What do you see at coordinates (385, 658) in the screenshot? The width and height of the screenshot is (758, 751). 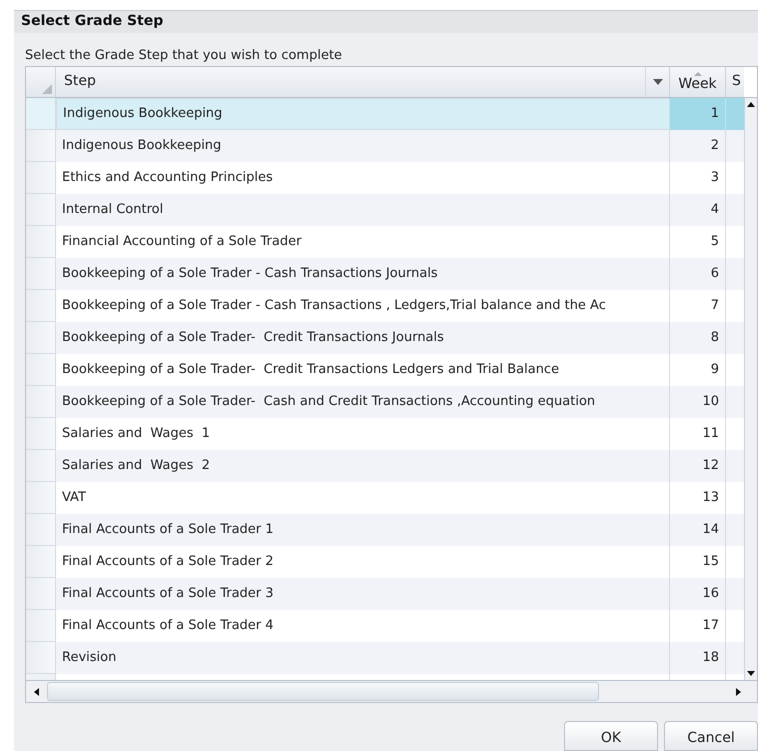 I see `table-row: Revision 18` at bounding box center [385, 658].